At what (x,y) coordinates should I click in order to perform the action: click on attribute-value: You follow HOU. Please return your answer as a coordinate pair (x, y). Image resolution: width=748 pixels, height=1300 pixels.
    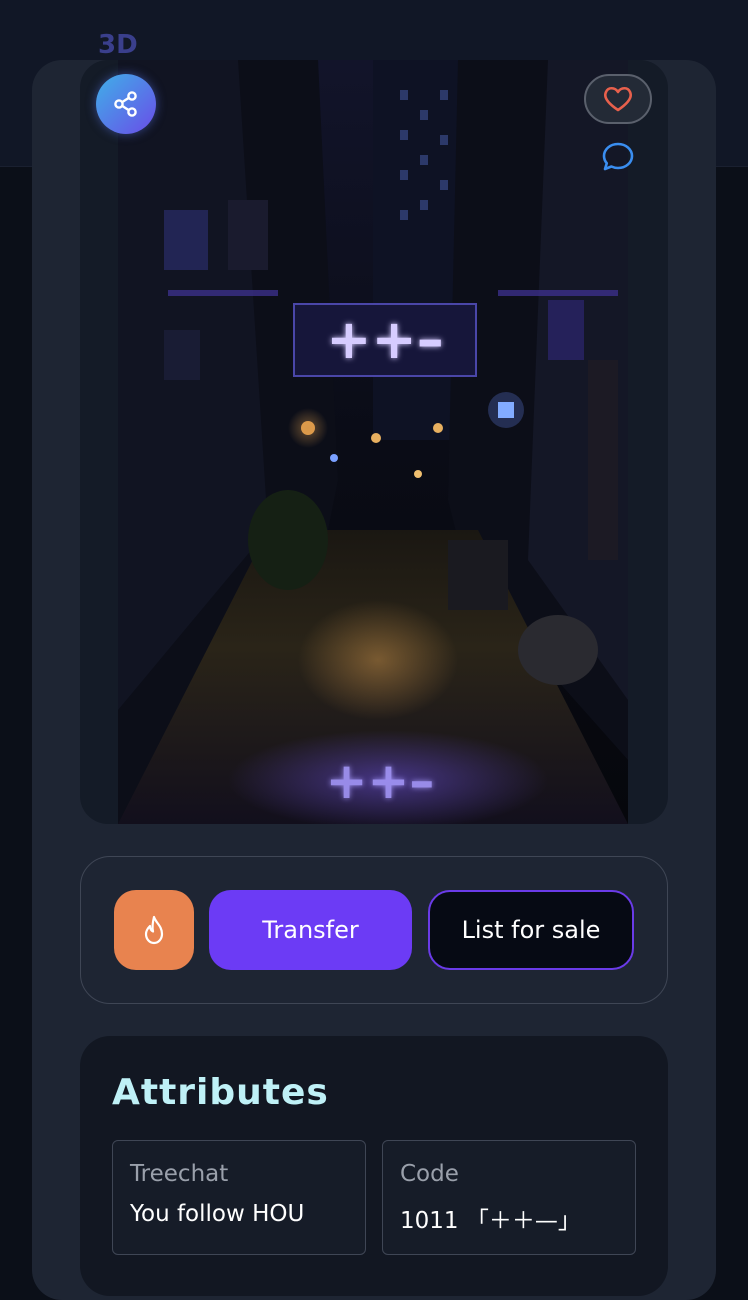
    Looking at the image, I should click on (217, 1214).